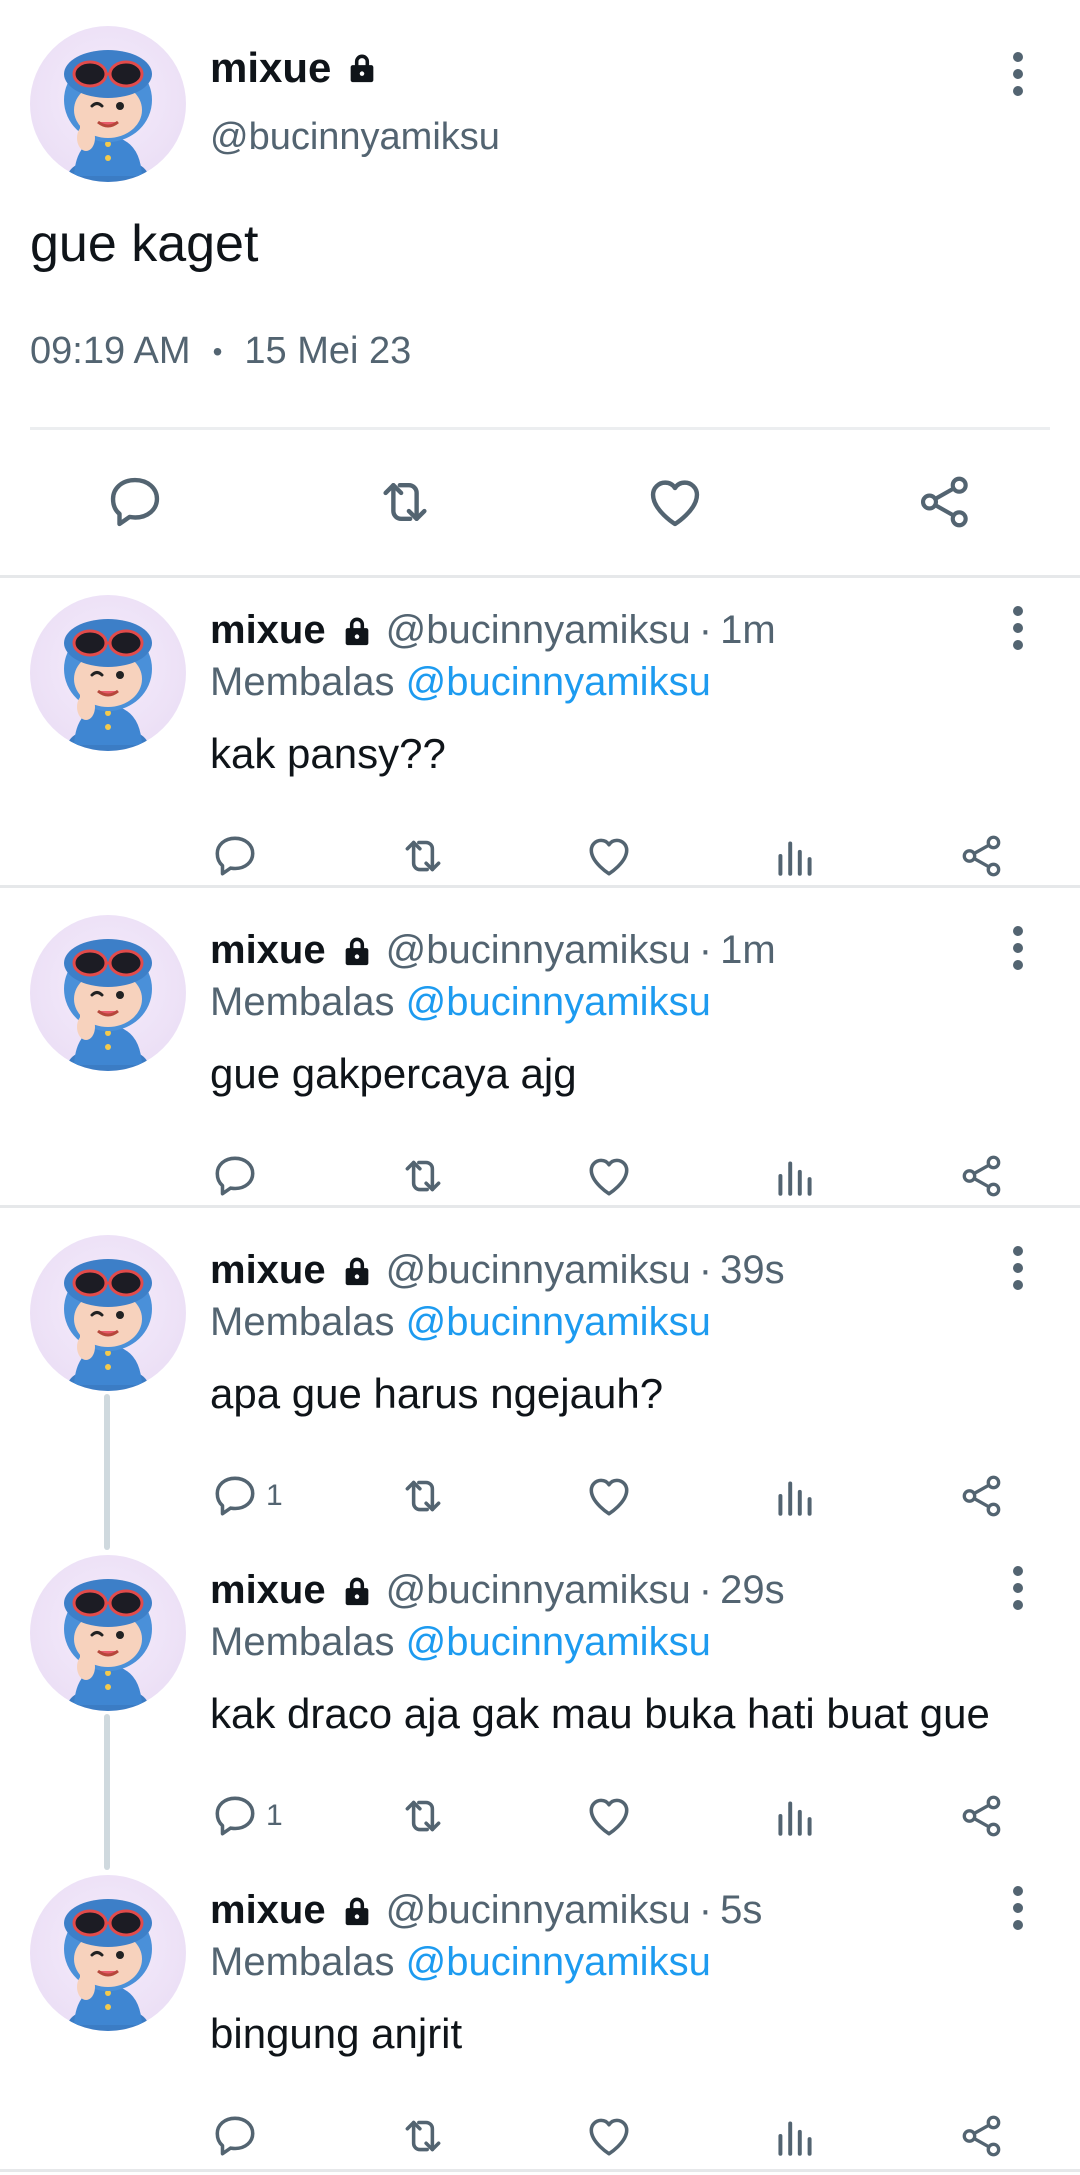 The image size is (1080, 2175). What do you see at coordinates (741, 1910) in the screenshot?
I see `reply-time: 5s` at bounding box center [741, 1910].